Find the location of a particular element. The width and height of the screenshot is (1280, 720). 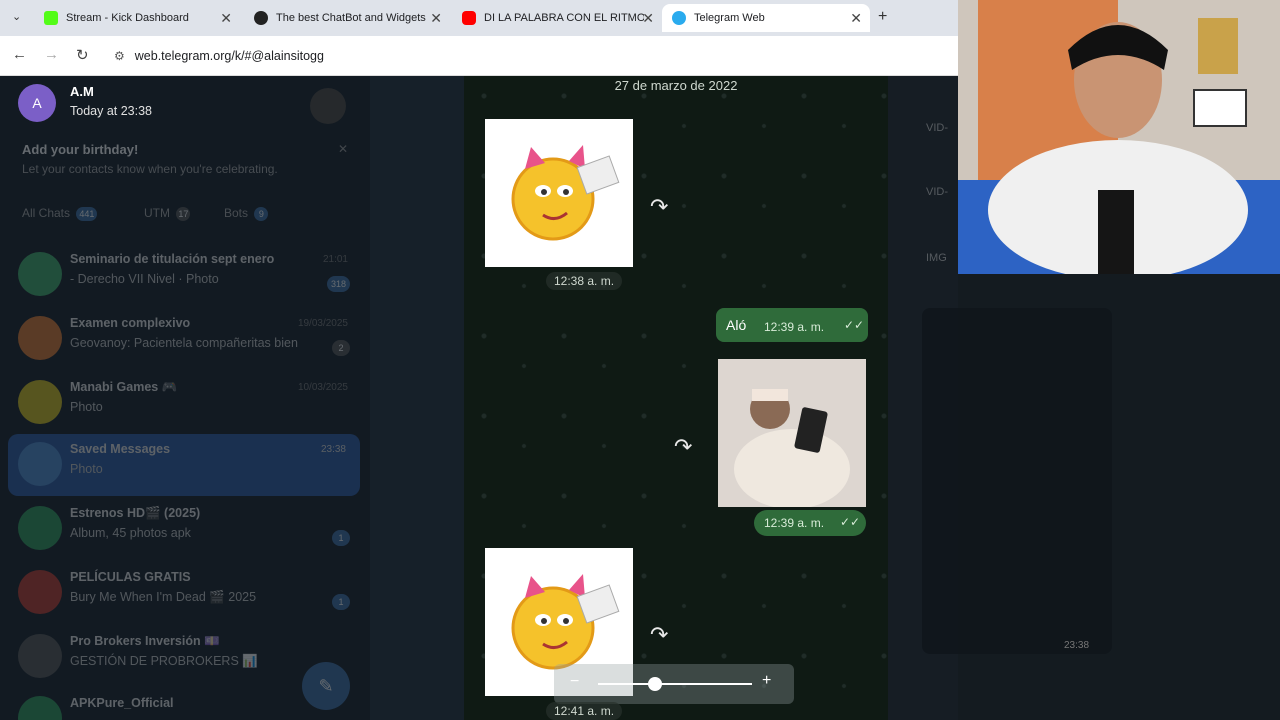

tab-kick-dashboard: Stream - Kick Dashboard ✕ is located at coordinates (137, 18).